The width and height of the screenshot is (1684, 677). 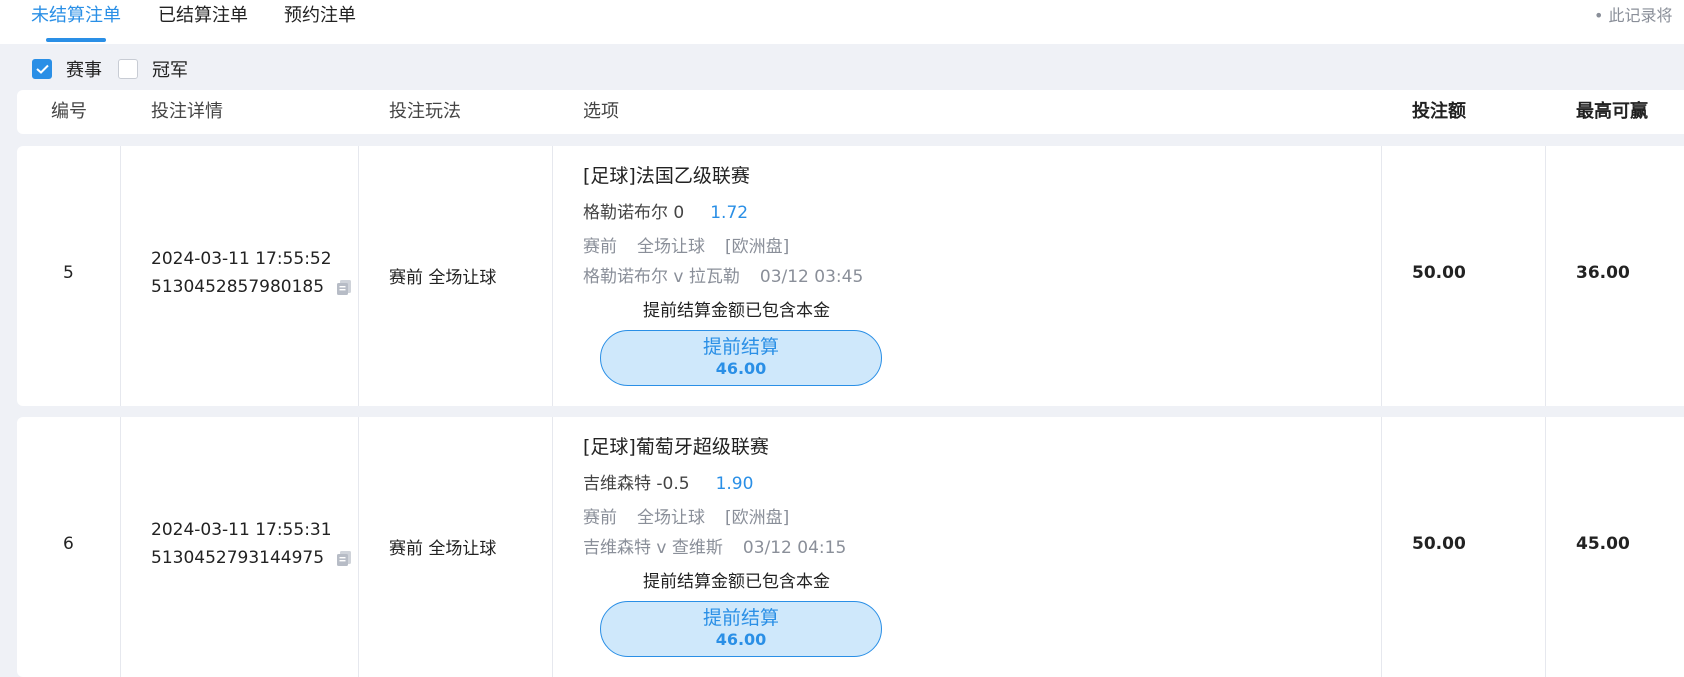 What do you see at coordinates (794, 548) in the screenshot?
I see `match-time: 03/12 04:15` at bounding box center [794, 548].